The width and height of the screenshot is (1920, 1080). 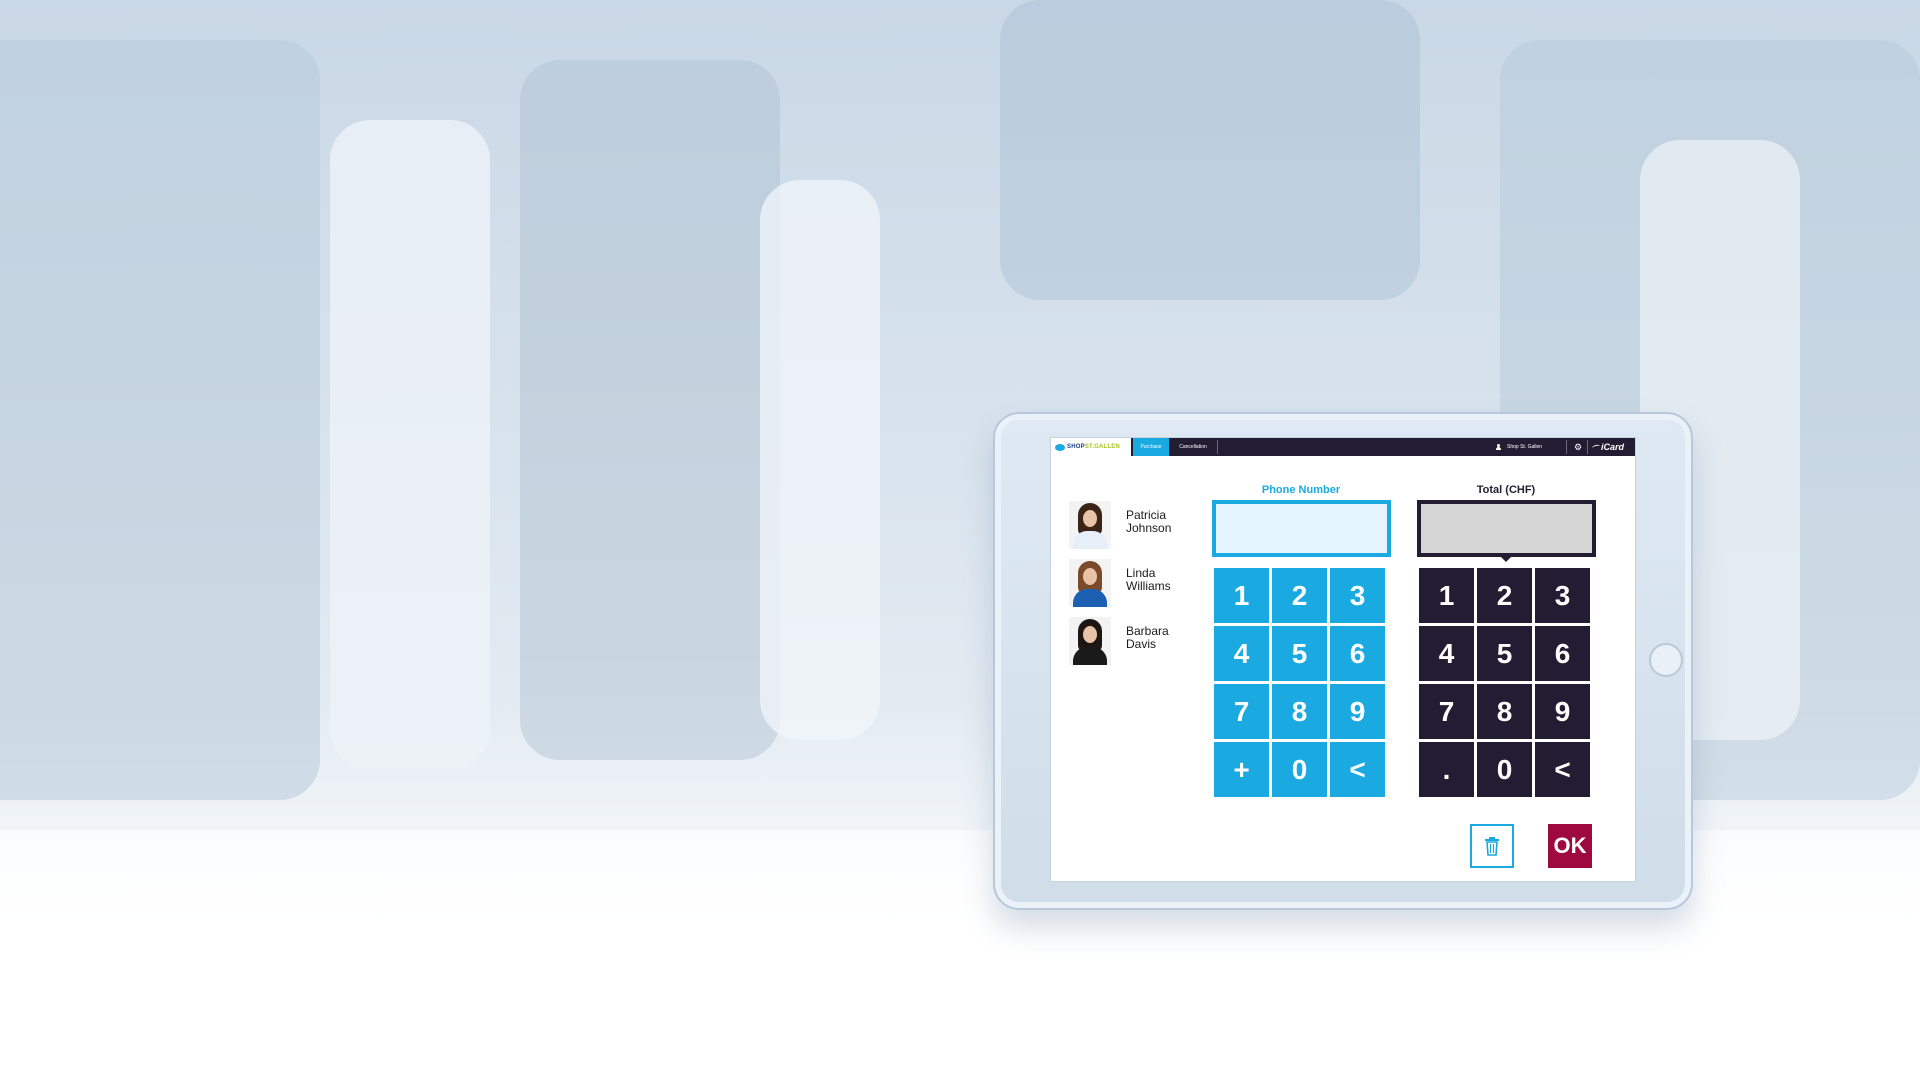 I want to click on phone-key-6: 6, so click(x=1357, y=653).